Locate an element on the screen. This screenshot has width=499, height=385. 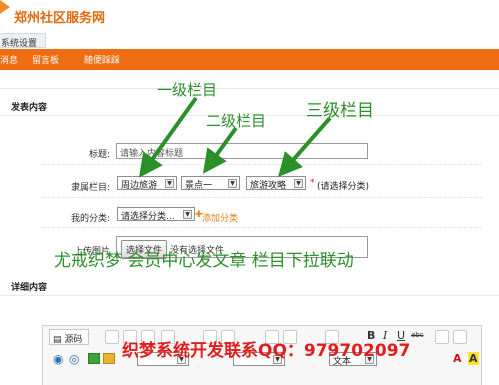
annotation-caption: 尤戒织梦 会员中心发文章 栏目下拉联动 is located at coordinates (204, 261).